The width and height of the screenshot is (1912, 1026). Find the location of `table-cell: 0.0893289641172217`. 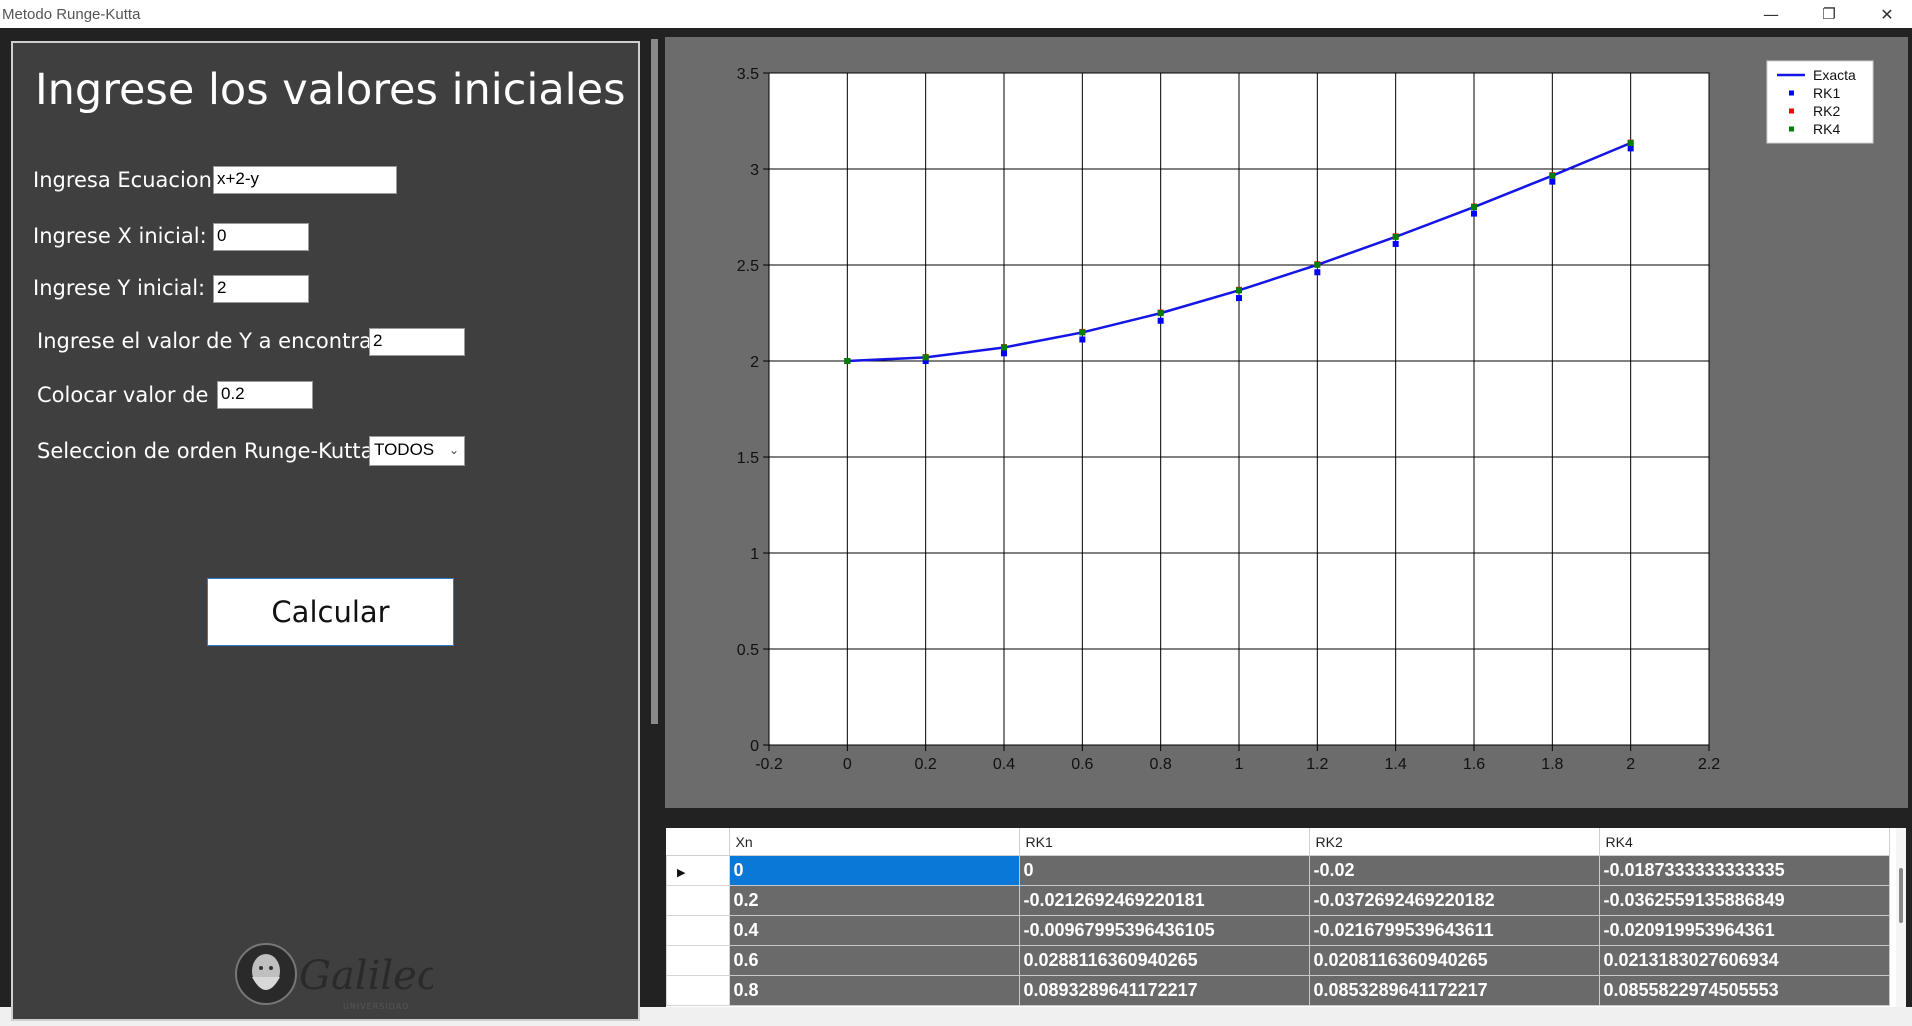

table-cell: 0.0893289641172217 is located at coordinates (1164, 990).